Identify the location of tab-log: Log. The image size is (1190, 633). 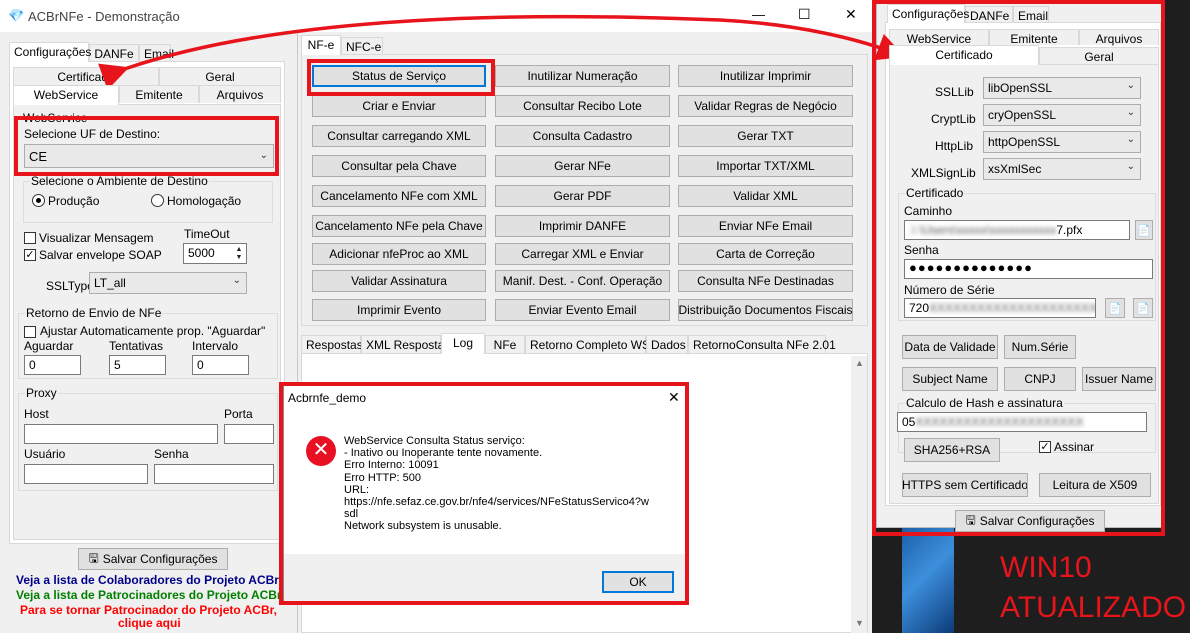
(463, 343).